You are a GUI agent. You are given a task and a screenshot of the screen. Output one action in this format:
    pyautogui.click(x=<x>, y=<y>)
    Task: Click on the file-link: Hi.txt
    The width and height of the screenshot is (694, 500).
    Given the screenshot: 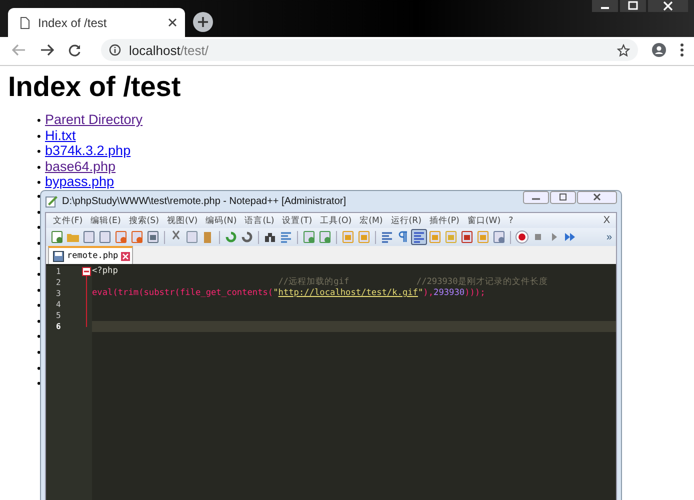 What is the action you would take?
    pyautogui.click(x=60, y=136)
    